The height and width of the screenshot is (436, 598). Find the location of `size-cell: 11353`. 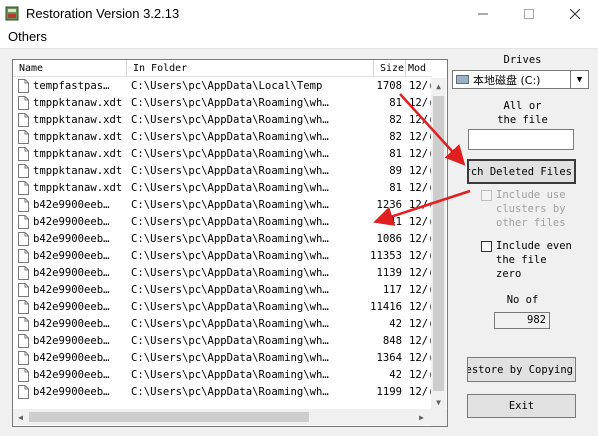

size-cell: 11353 is located at coordinates (386, 256).